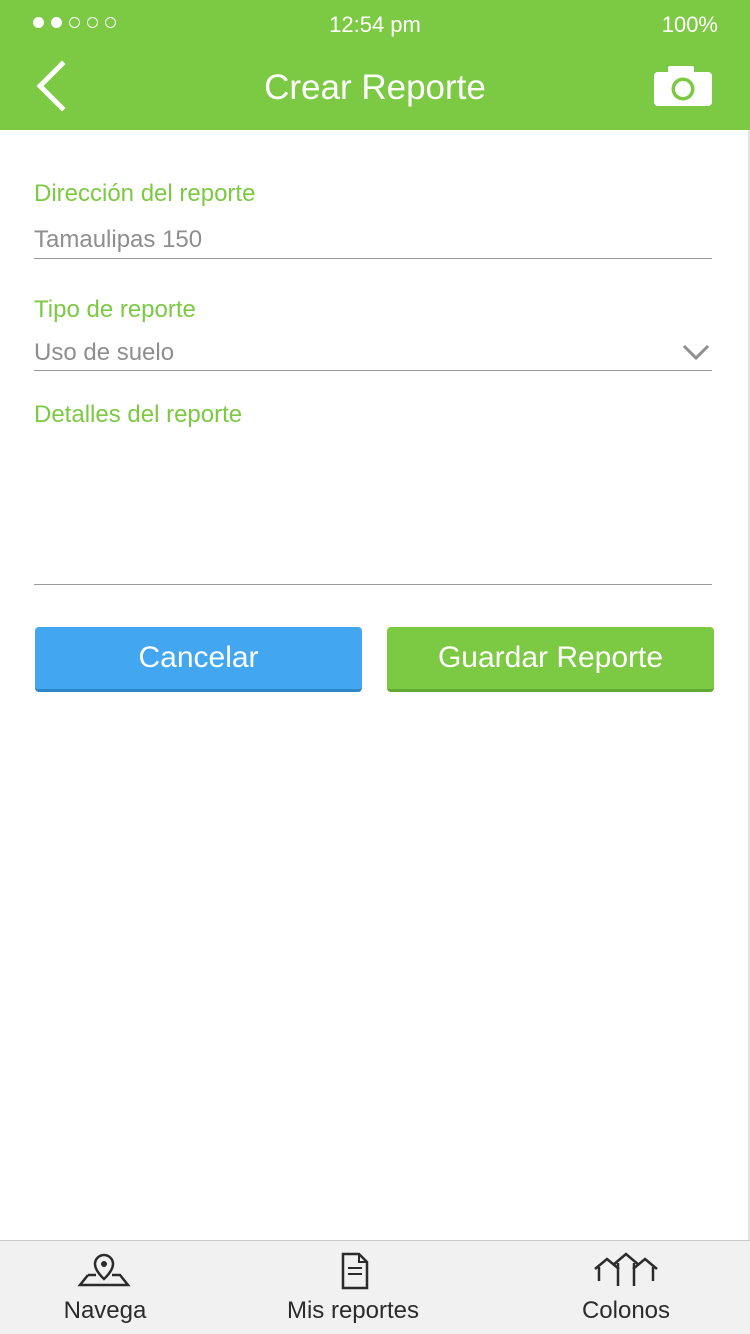 This screenshot has height=1334, width=750. Describe the element at coordinates (198, 659) in the screenshot. I see `cancel-button: Cancelar` at that location.